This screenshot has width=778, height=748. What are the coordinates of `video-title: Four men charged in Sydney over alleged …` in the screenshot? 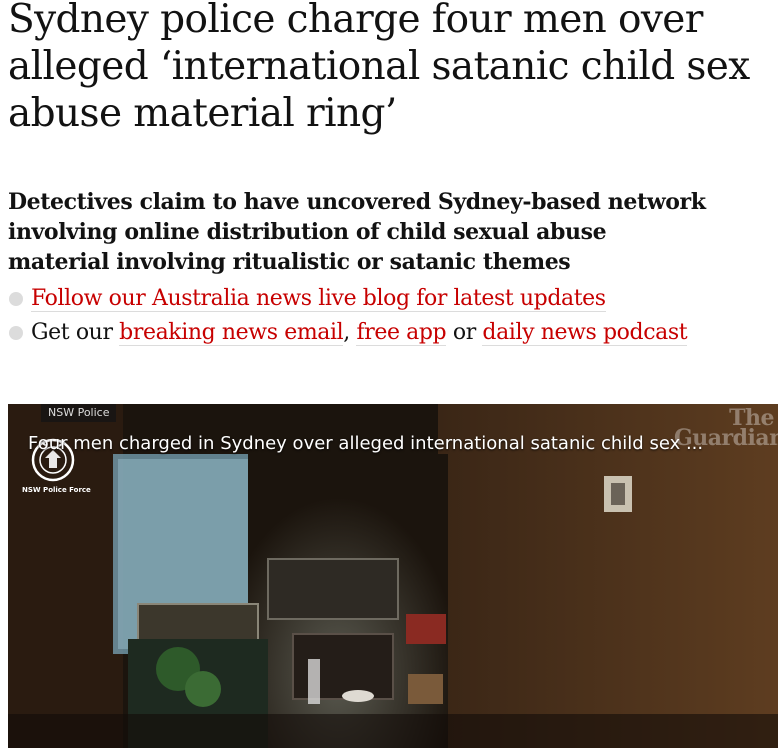 It's located at (398, 444).